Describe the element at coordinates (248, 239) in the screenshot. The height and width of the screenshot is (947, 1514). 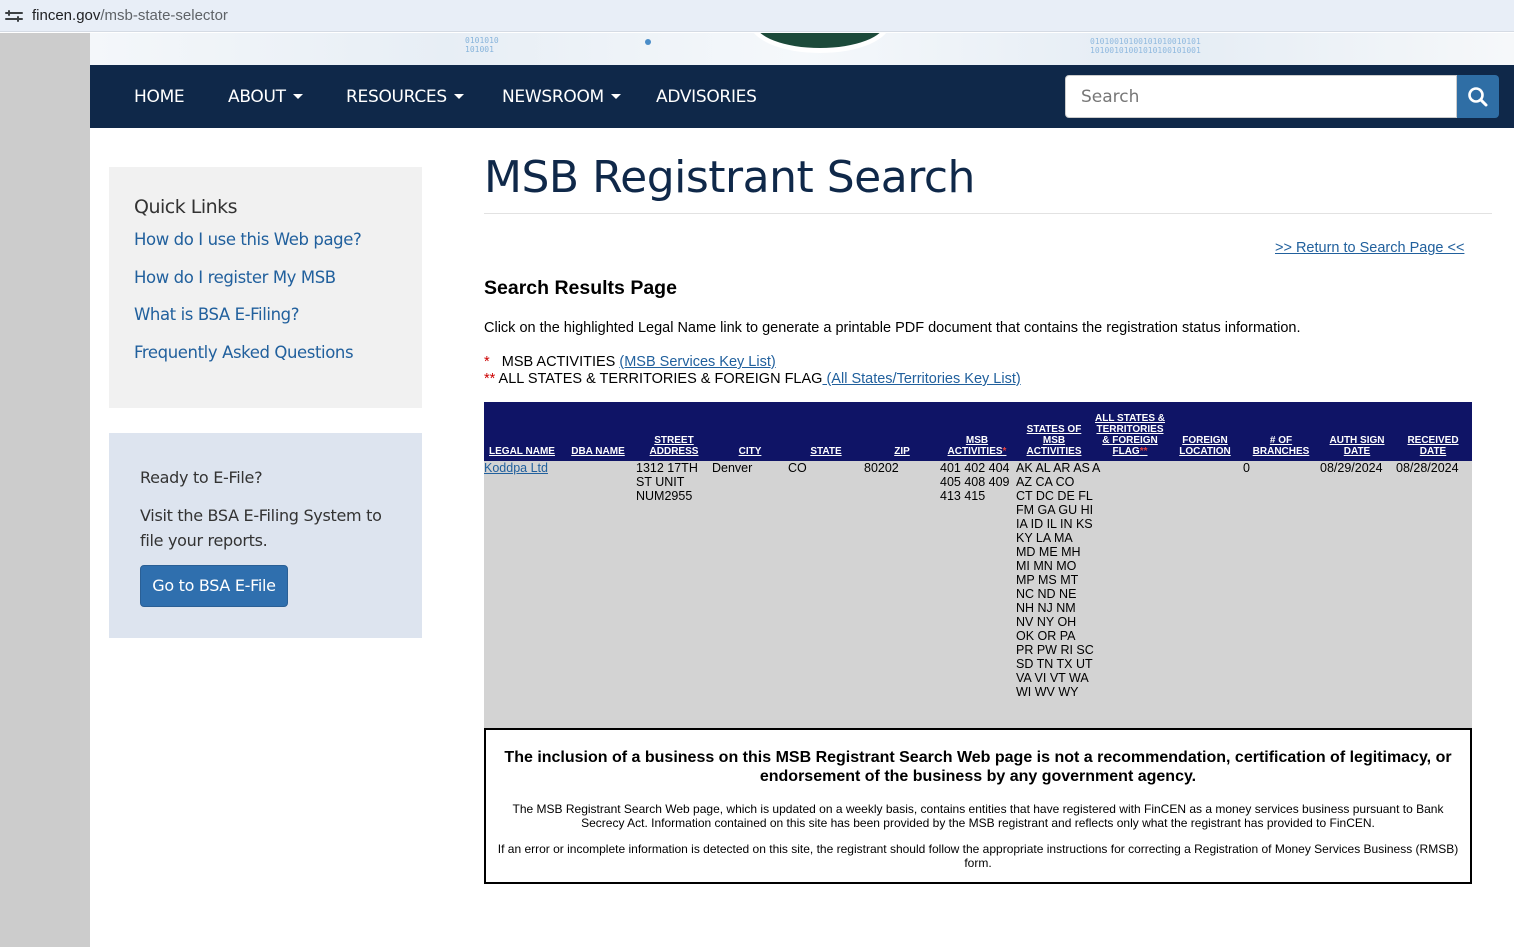
I see `quick-link-how-to-use: How do I use this Web page?` at that location.